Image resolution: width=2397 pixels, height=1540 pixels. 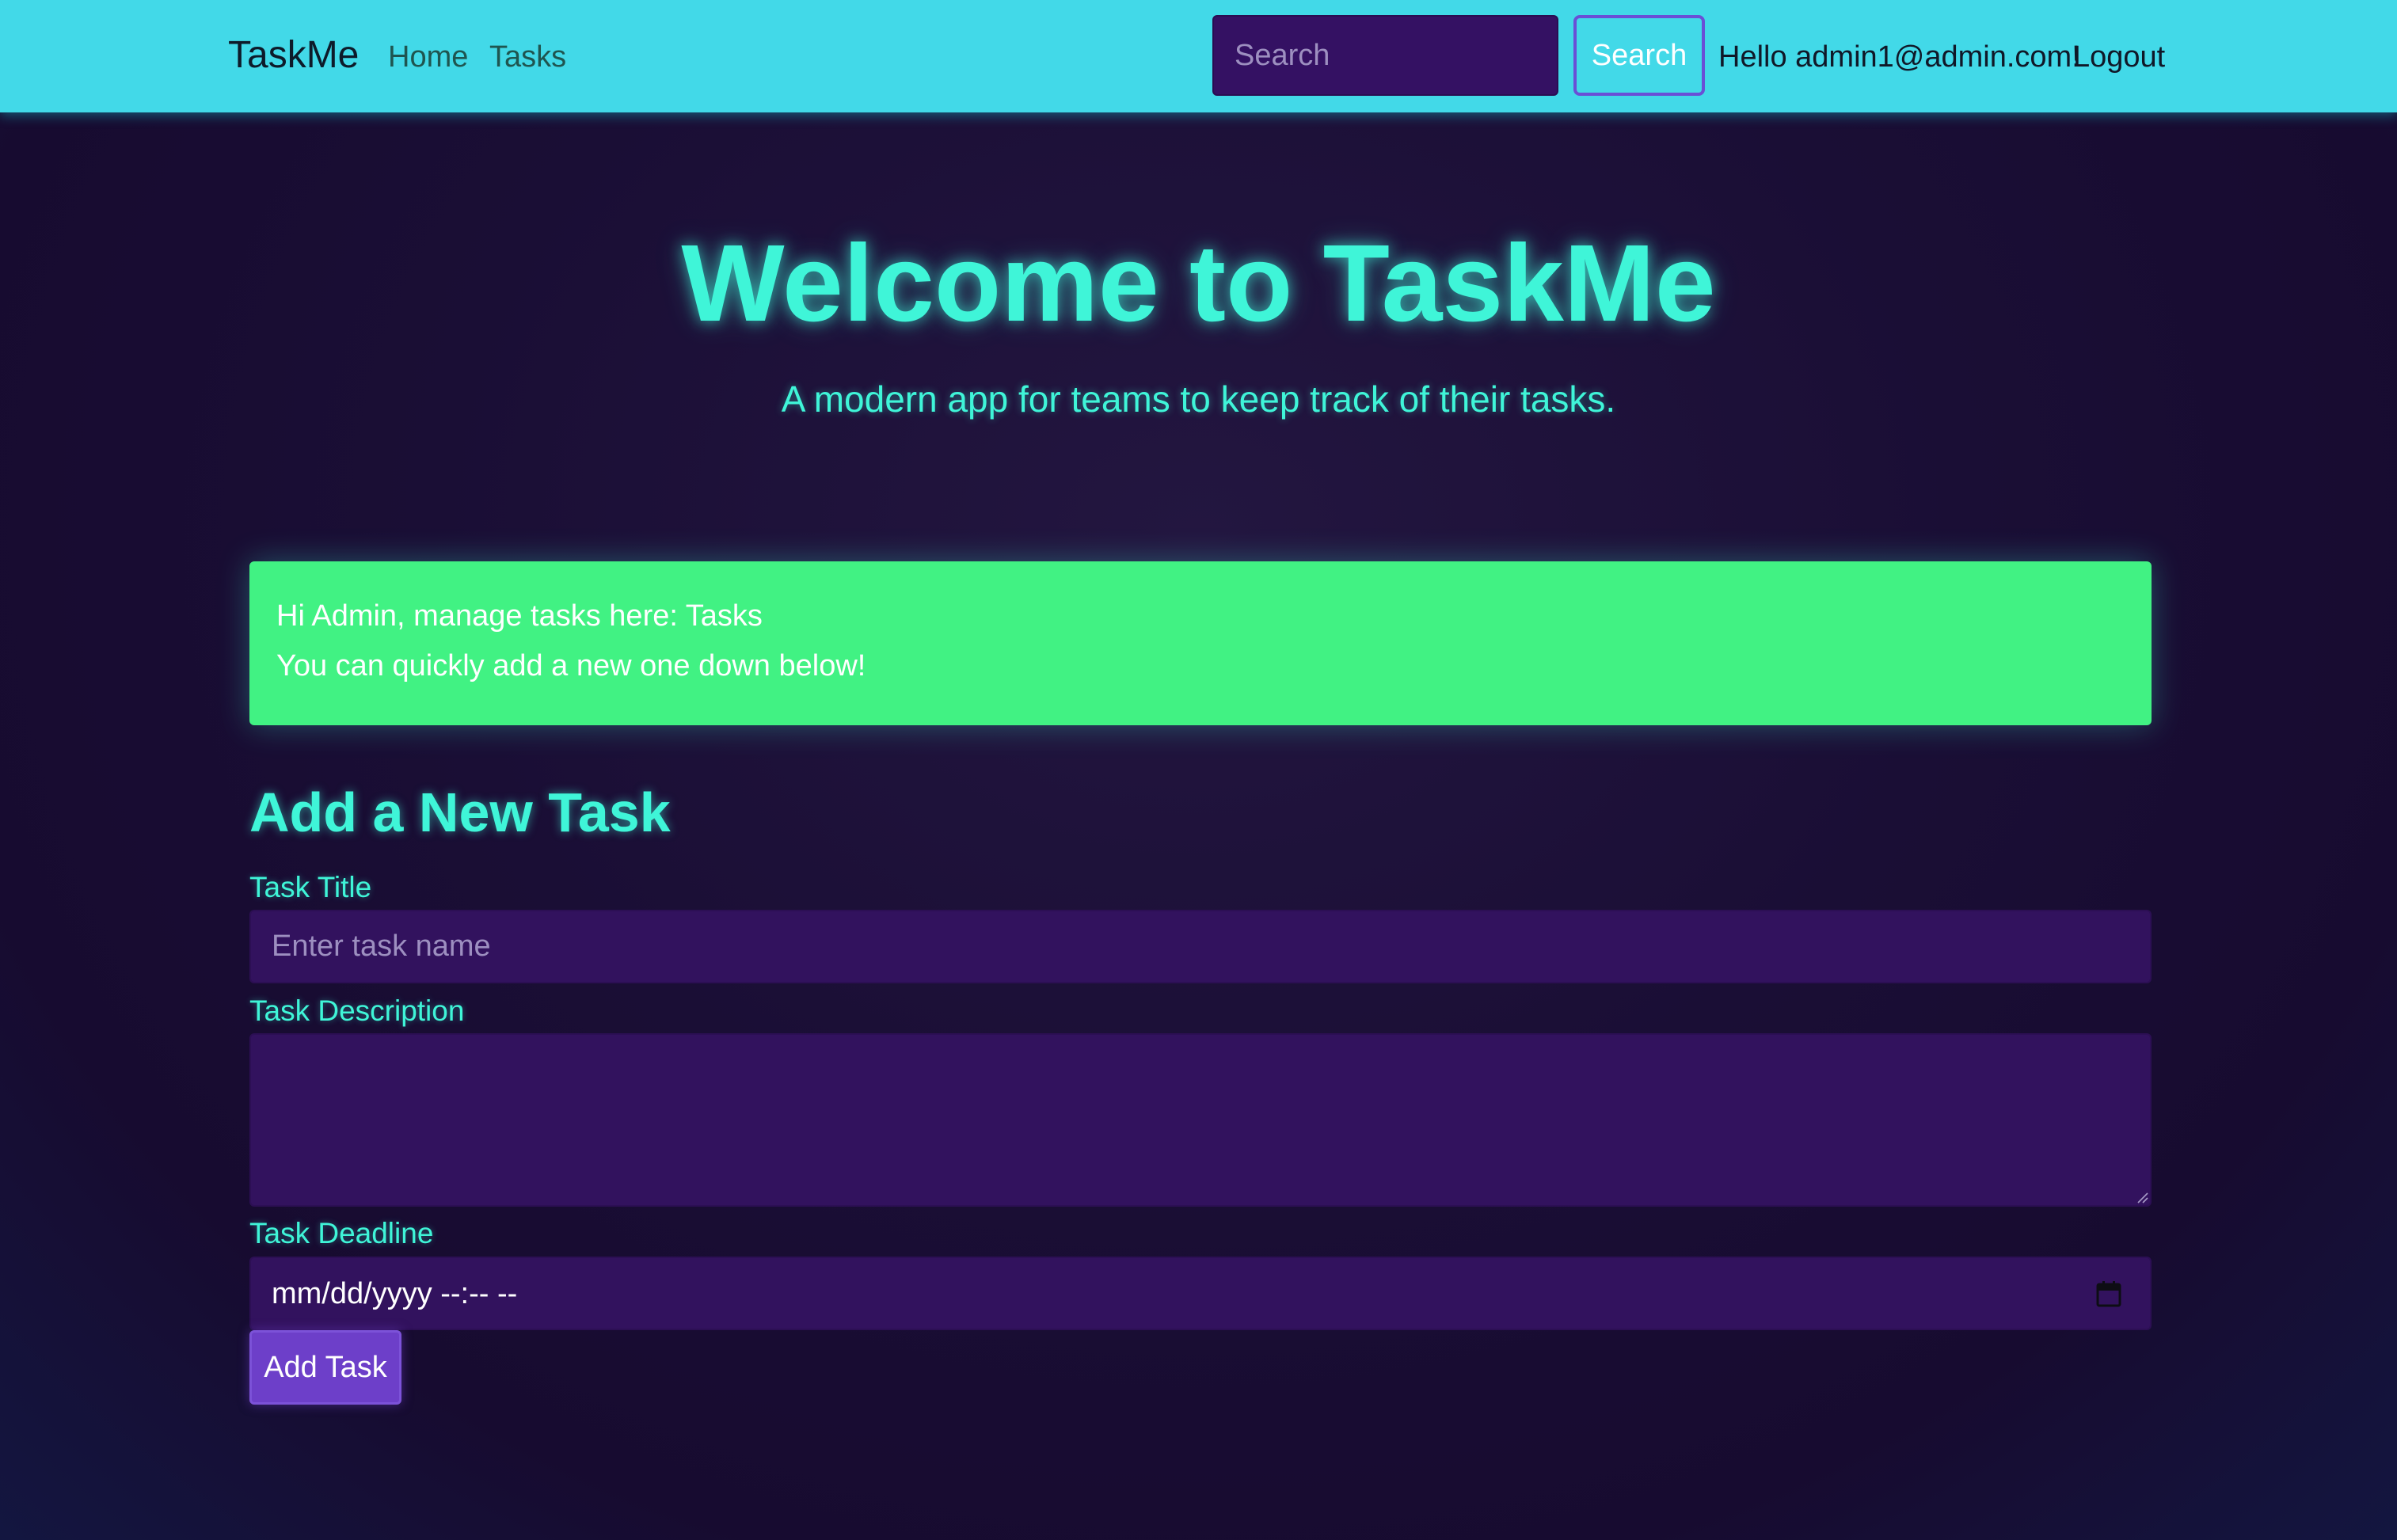 What do you see at coordinates (481, 616) in the screenshot?
I see `alert-line-1-text: Hi Admin, manage tasks here:` at bounding box center [481, 616].